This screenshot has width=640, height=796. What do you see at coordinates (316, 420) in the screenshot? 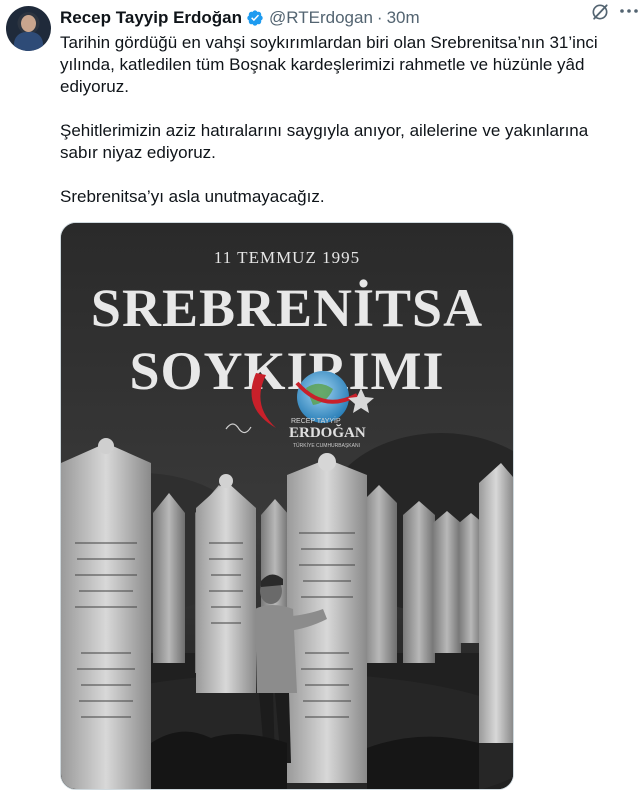
I see `logo-line1: RECEP TAYYİP` at bounding box center [316, 420].